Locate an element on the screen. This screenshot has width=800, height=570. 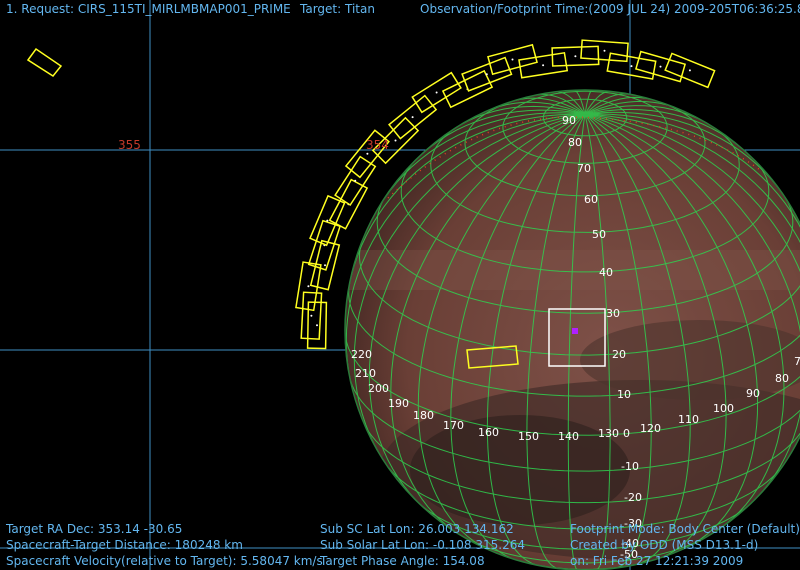
svg-text: 140 is located at coordinates (568, 436).